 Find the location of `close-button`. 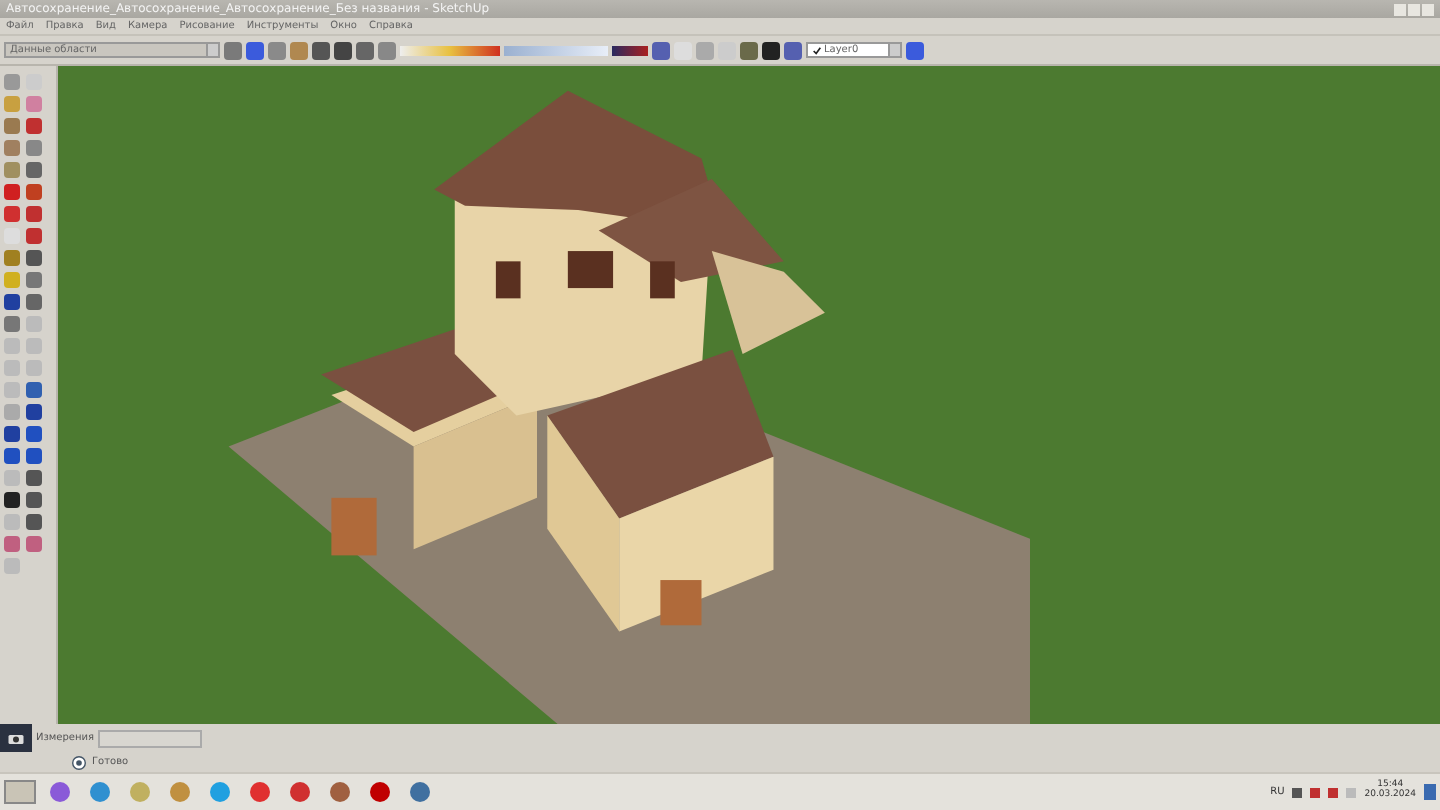

close-button is located at coordinates (1428, 9).